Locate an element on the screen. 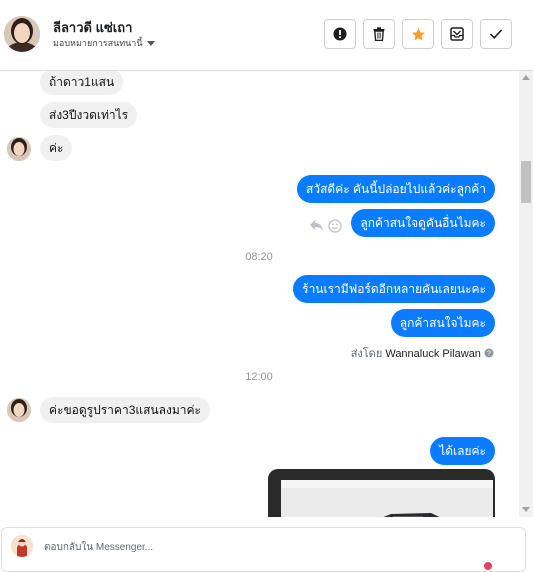  sent-by-label: ส่งโดย Wannaluck Pilawan ? is located at coordinates (422, 353).